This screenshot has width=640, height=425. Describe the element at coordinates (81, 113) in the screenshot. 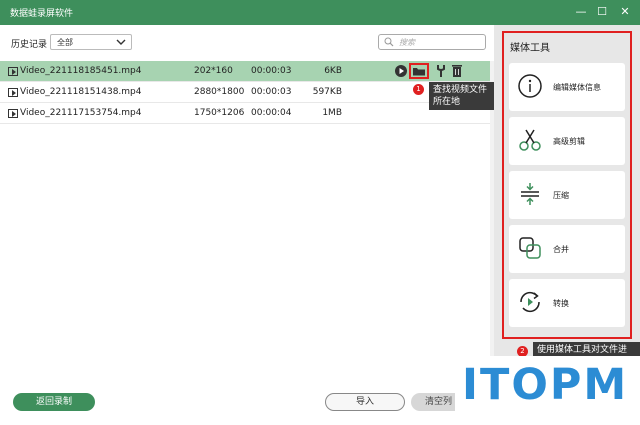

I see `file-name: Video_221117153754.mp4` at that location.